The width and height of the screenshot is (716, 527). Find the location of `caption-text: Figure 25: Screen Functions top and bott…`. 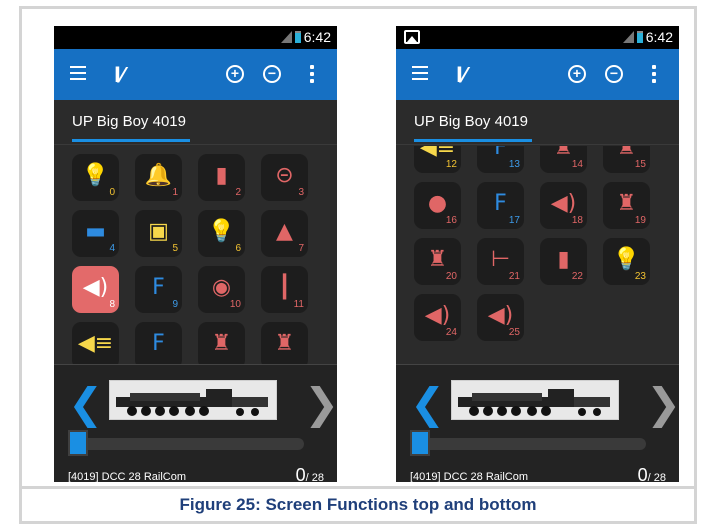

caption-text: Figure 25: Screen Functions top and bott… is located at coordinates (358, 504).